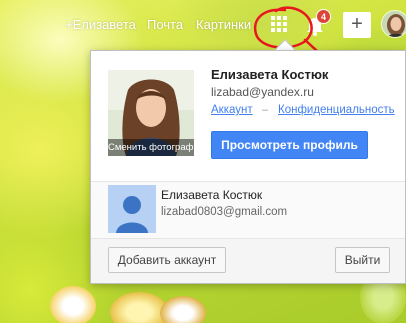 This screenshot has height=323, width=406. Describe the element at coordinates (262, 92) in the screenshot. I see `account-email: lizabad@yandex.ru` at that location.